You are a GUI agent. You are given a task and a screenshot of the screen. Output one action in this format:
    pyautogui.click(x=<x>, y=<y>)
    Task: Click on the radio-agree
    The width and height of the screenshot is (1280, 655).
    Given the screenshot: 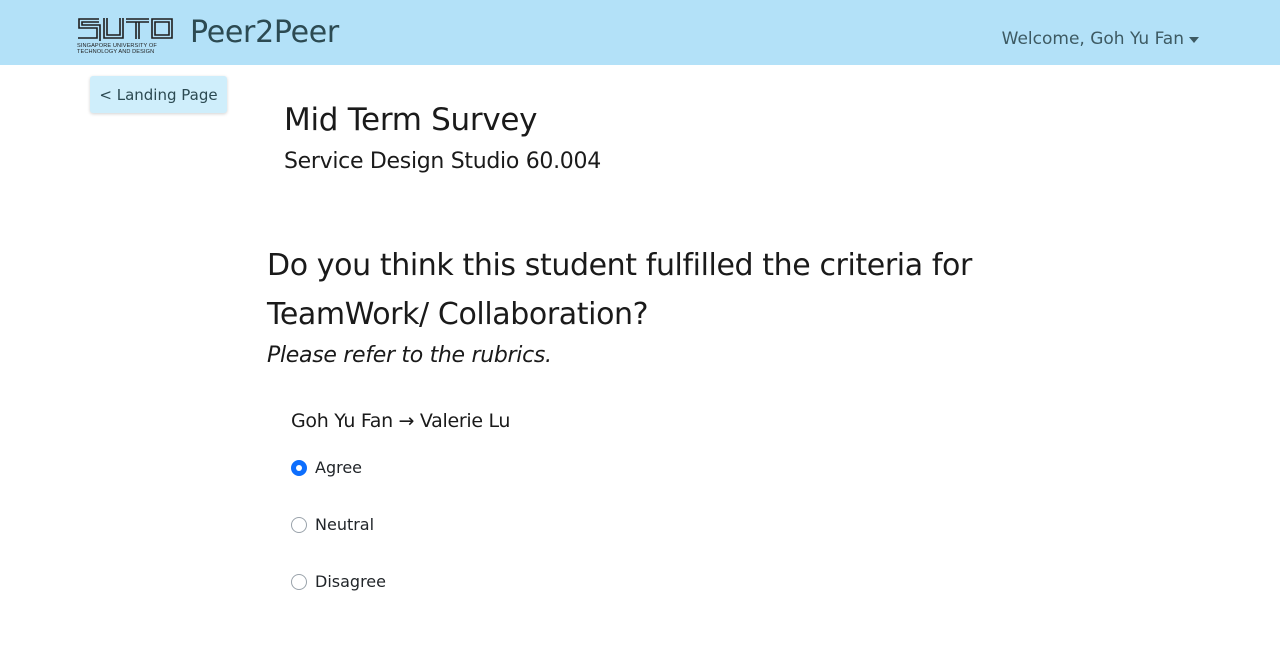 What is the action you would take?
    pyautogui.click(x=299, y=468)
    